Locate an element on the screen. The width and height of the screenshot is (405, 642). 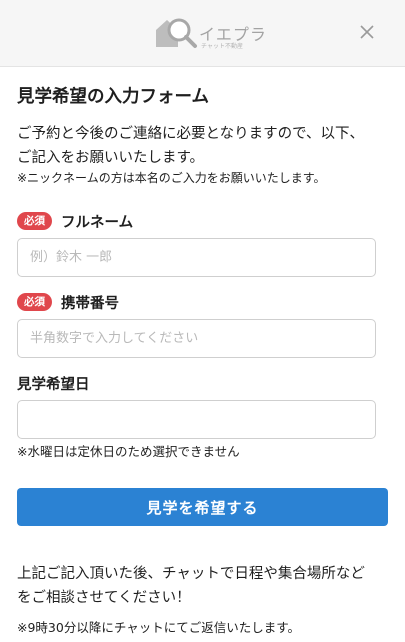
reply-time-note: ※9時30分以降にチャットにてご返信いたします。 is located at coordinates (158, 627).